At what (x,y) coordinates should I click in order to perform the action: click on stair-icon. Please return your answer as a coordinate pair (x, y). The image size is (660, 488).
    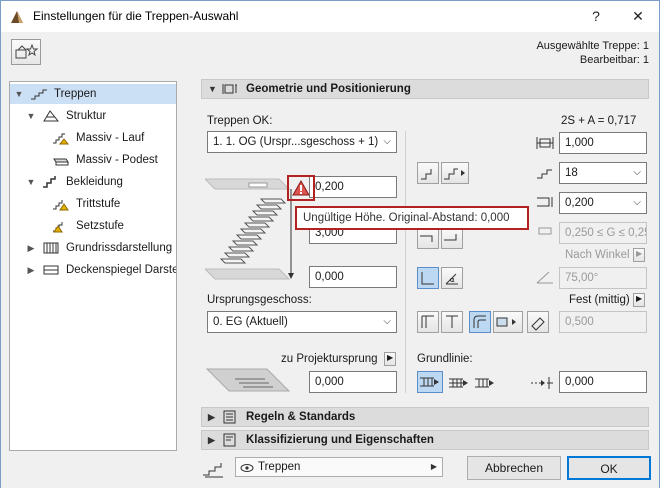
    Looking at the image, I should click on (39, 94).